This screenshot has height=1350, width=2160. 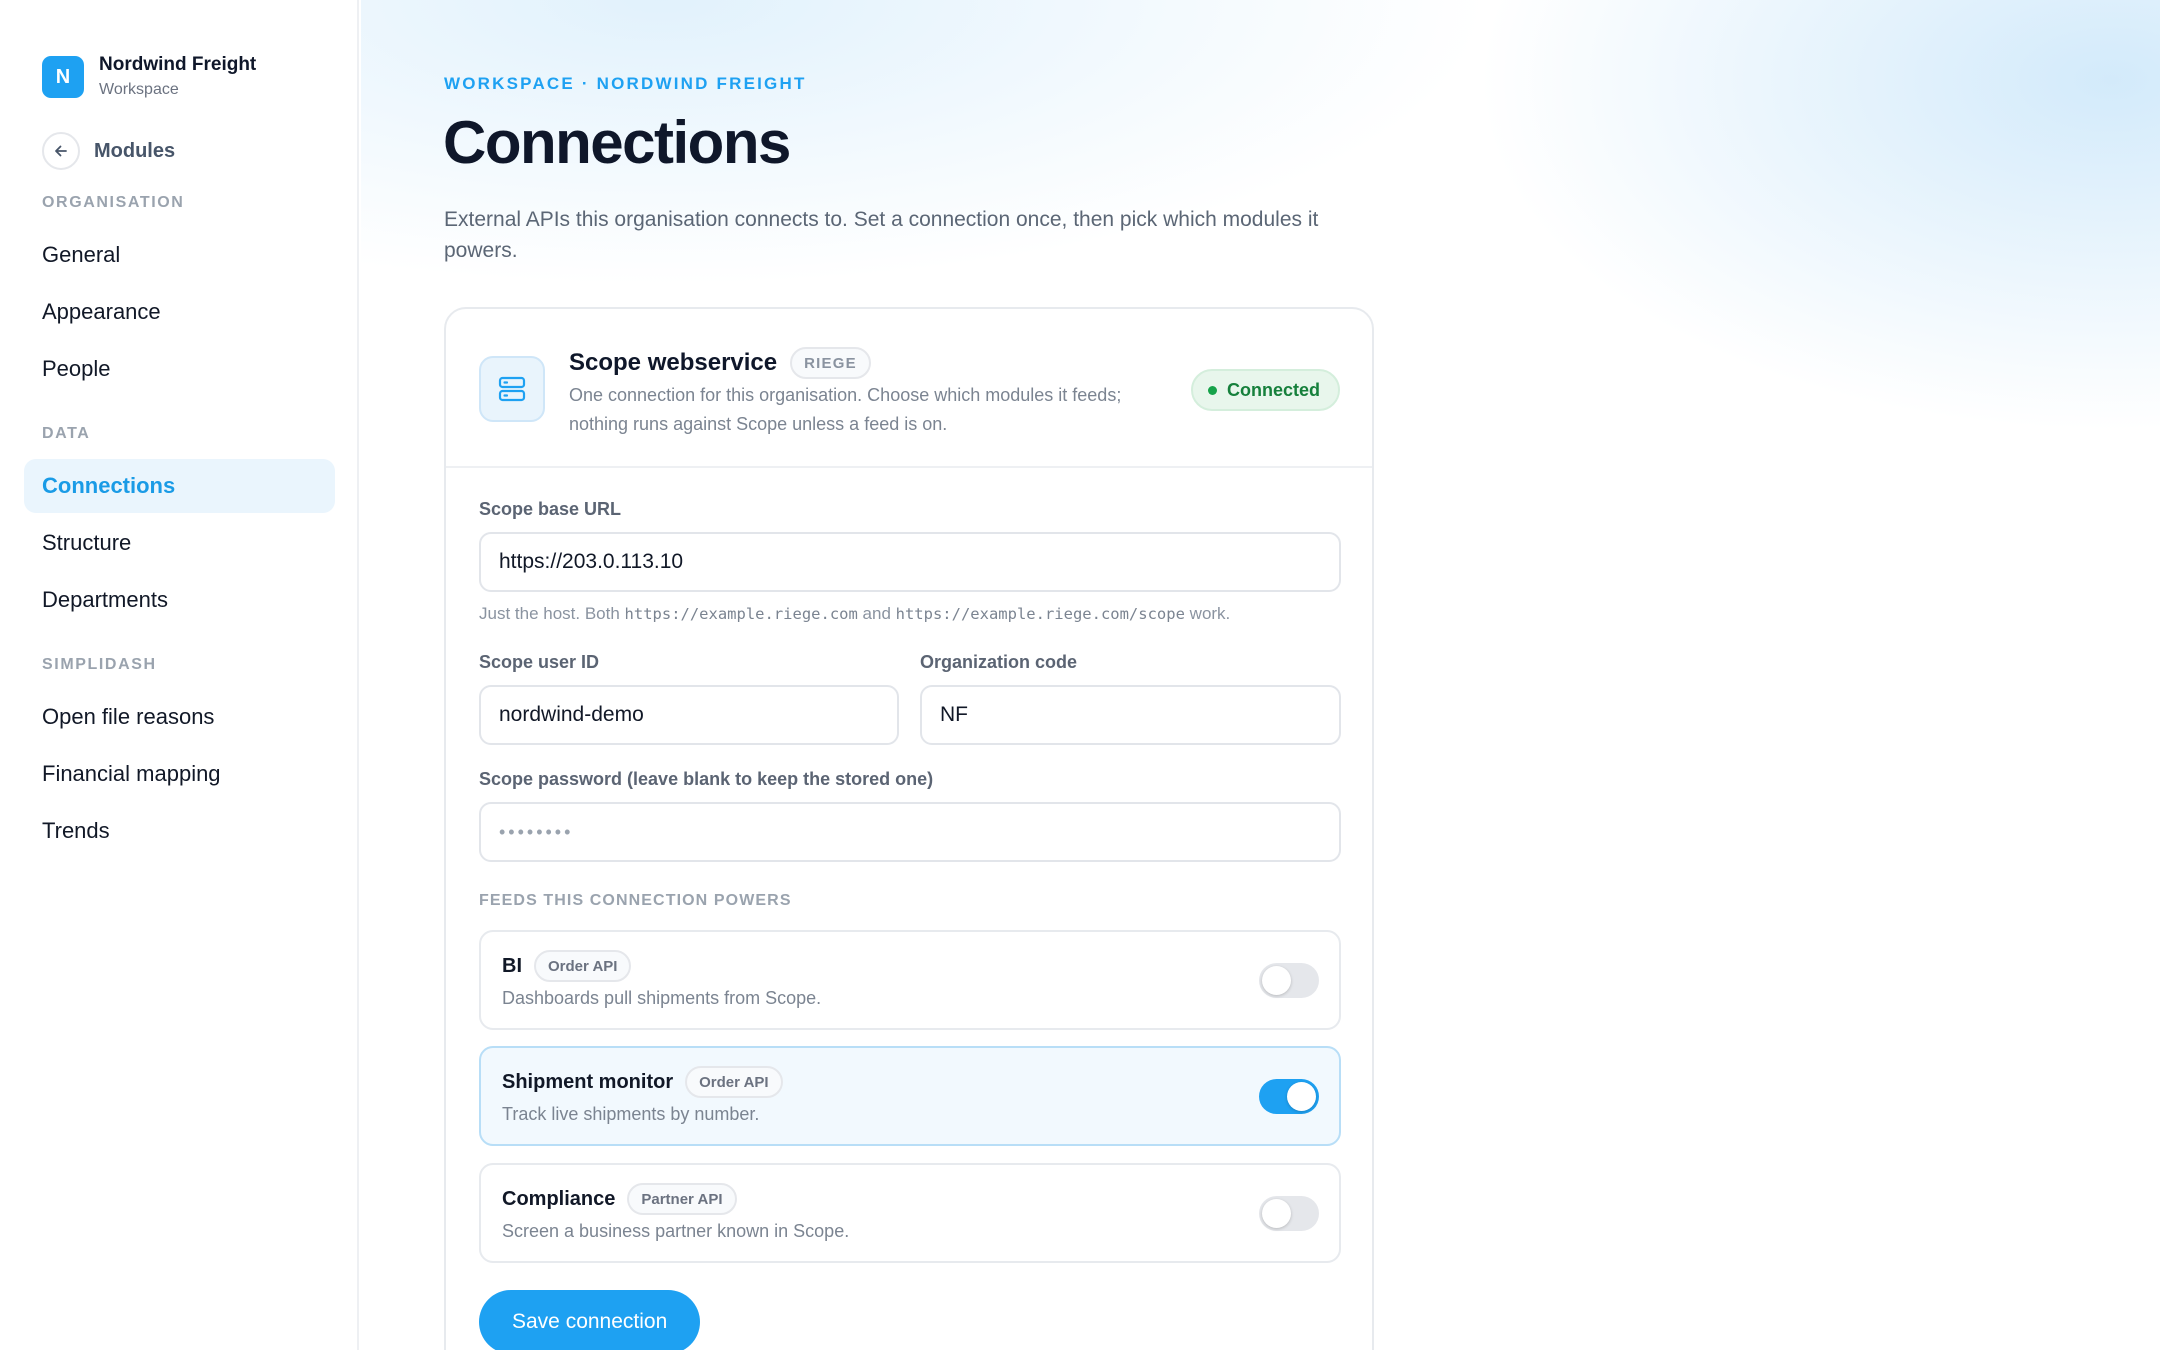 I want to click on section-label-data: DATA, so click(x=66, y=433).